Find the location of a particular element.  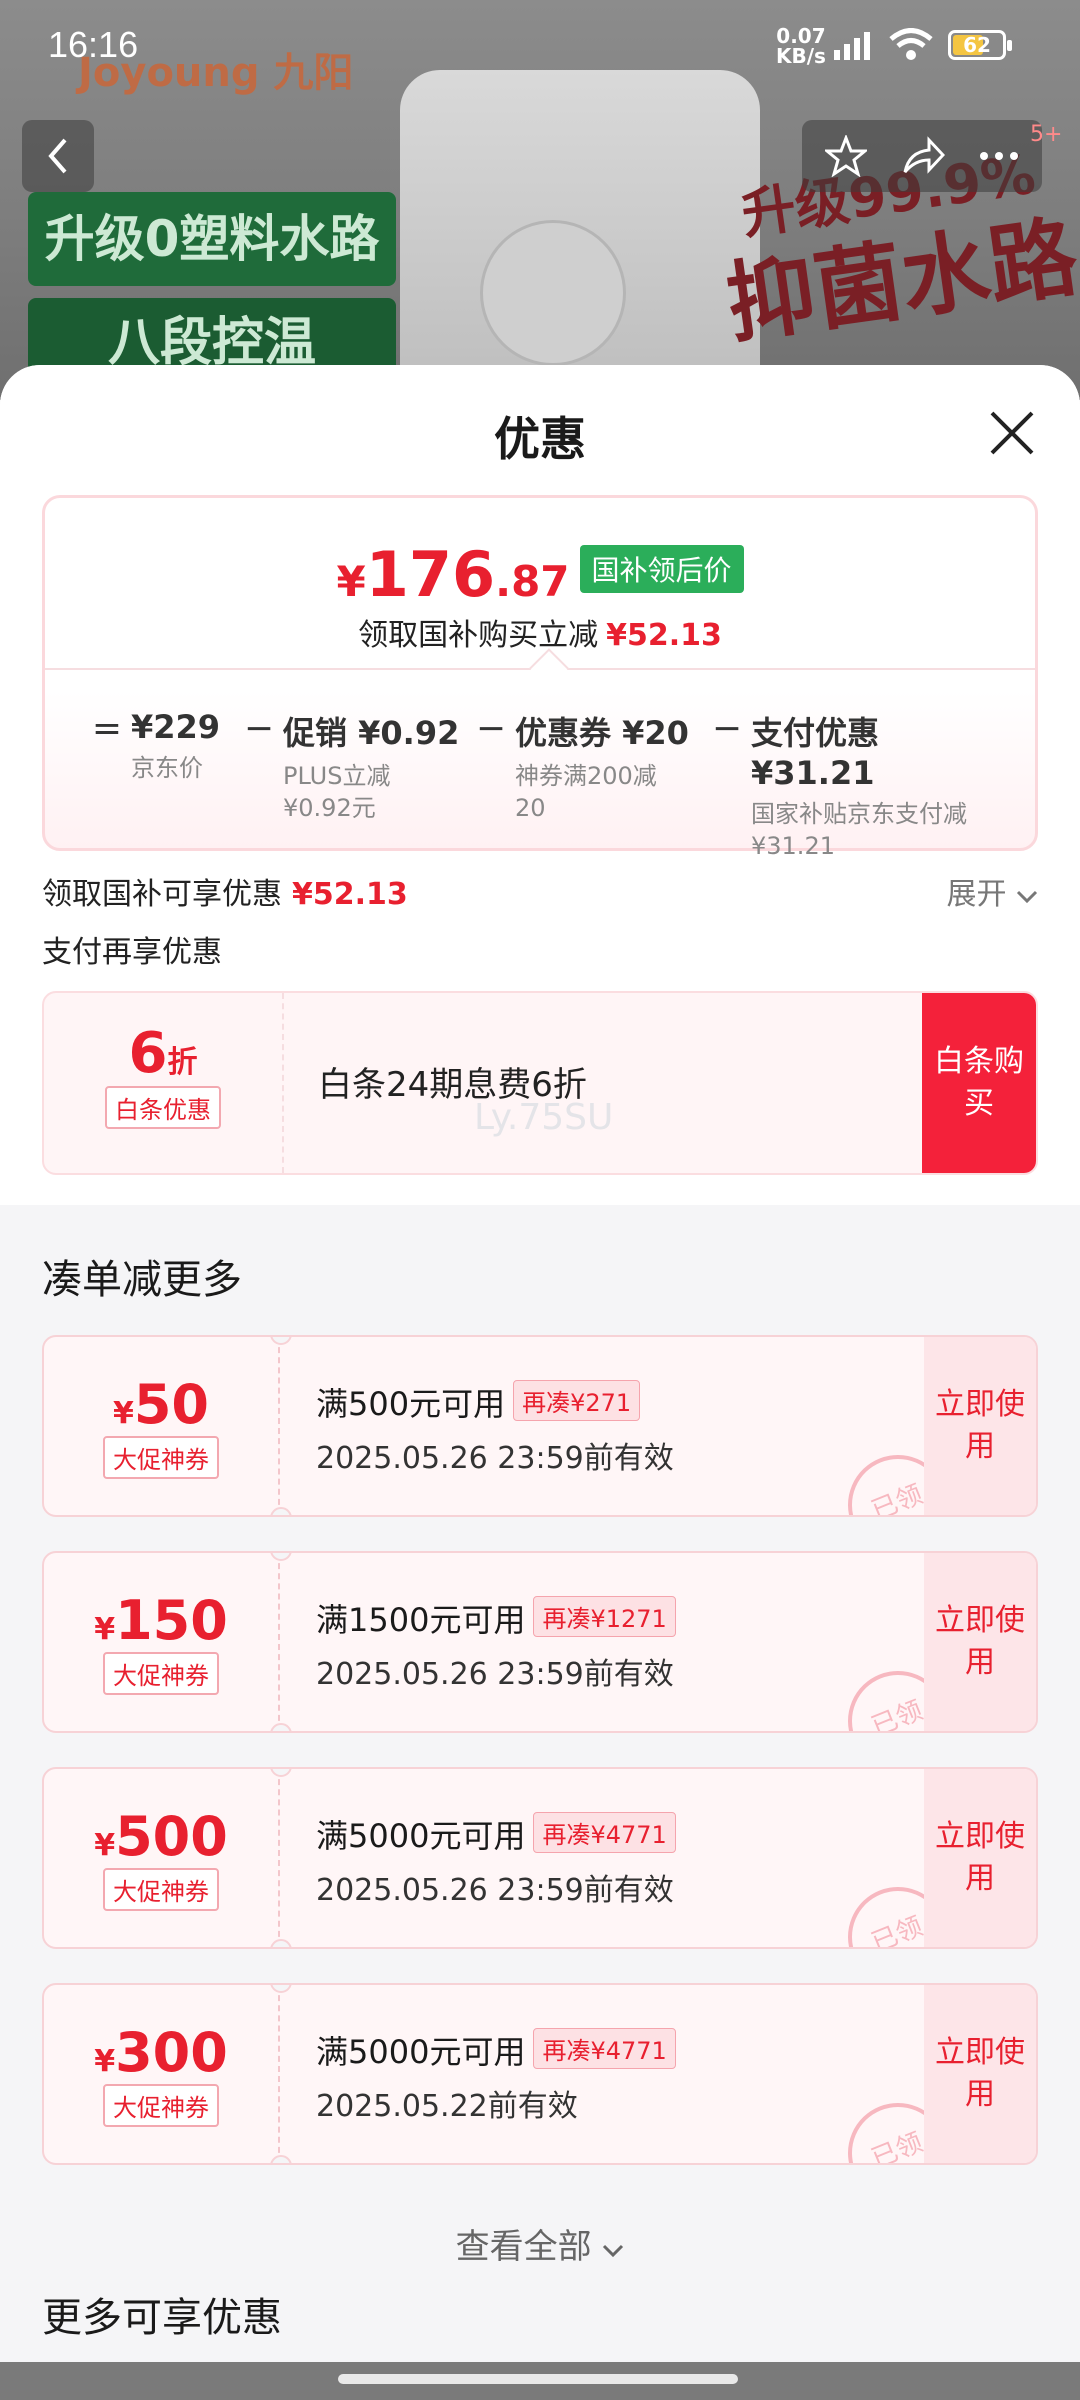

share-icon is located at coordinates (923, 156).